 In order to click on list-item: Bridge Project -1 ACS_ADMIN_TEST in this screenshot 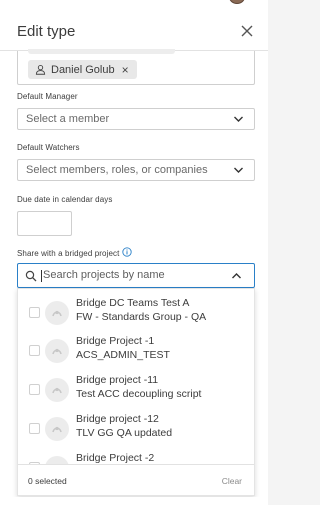, I will do `click(136, 350)`.